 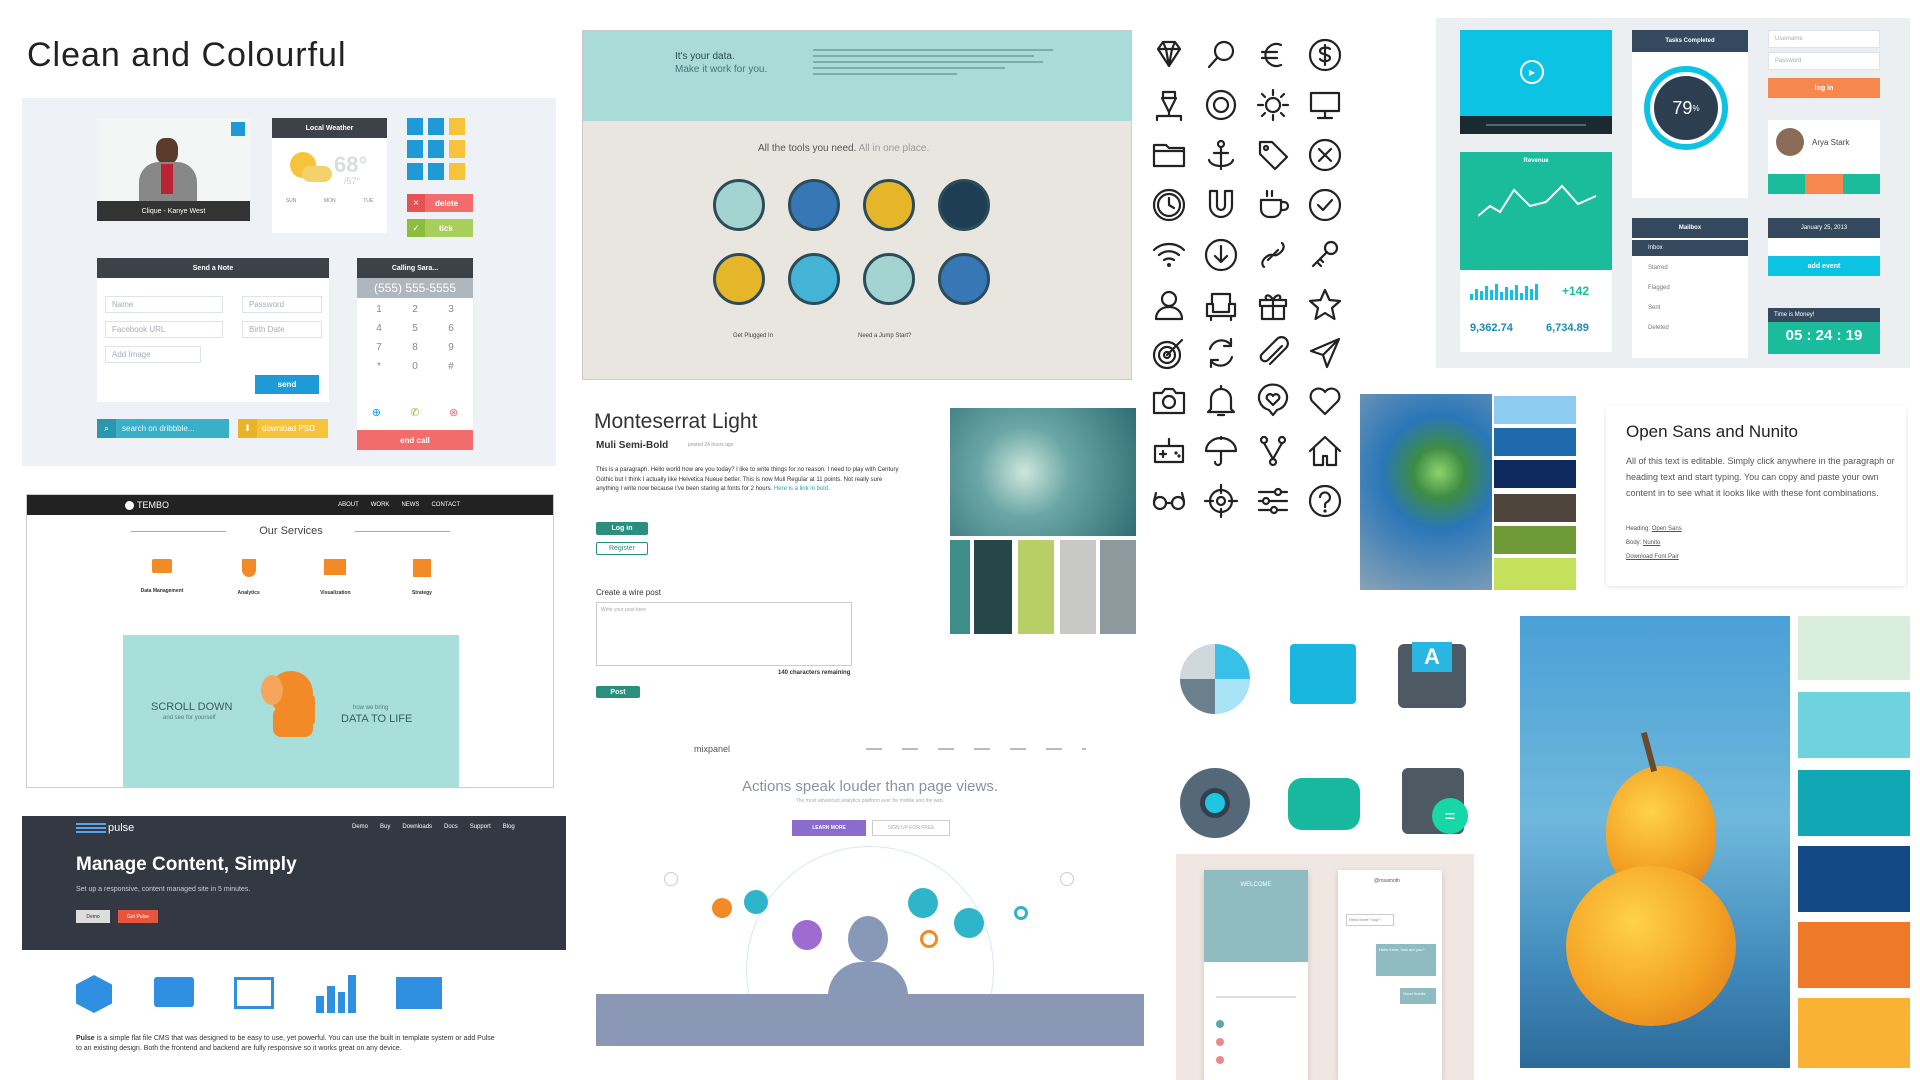 What do you see at coordinates (453, 412) in the screenshot?
I see `hangup-icon: ⊗` at bounding box center [453, 412].